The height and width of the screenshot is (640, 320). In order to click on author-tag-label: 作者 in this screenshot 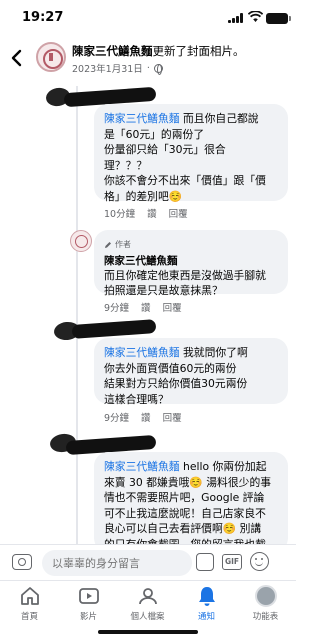, I will do `click(123, 244)`.